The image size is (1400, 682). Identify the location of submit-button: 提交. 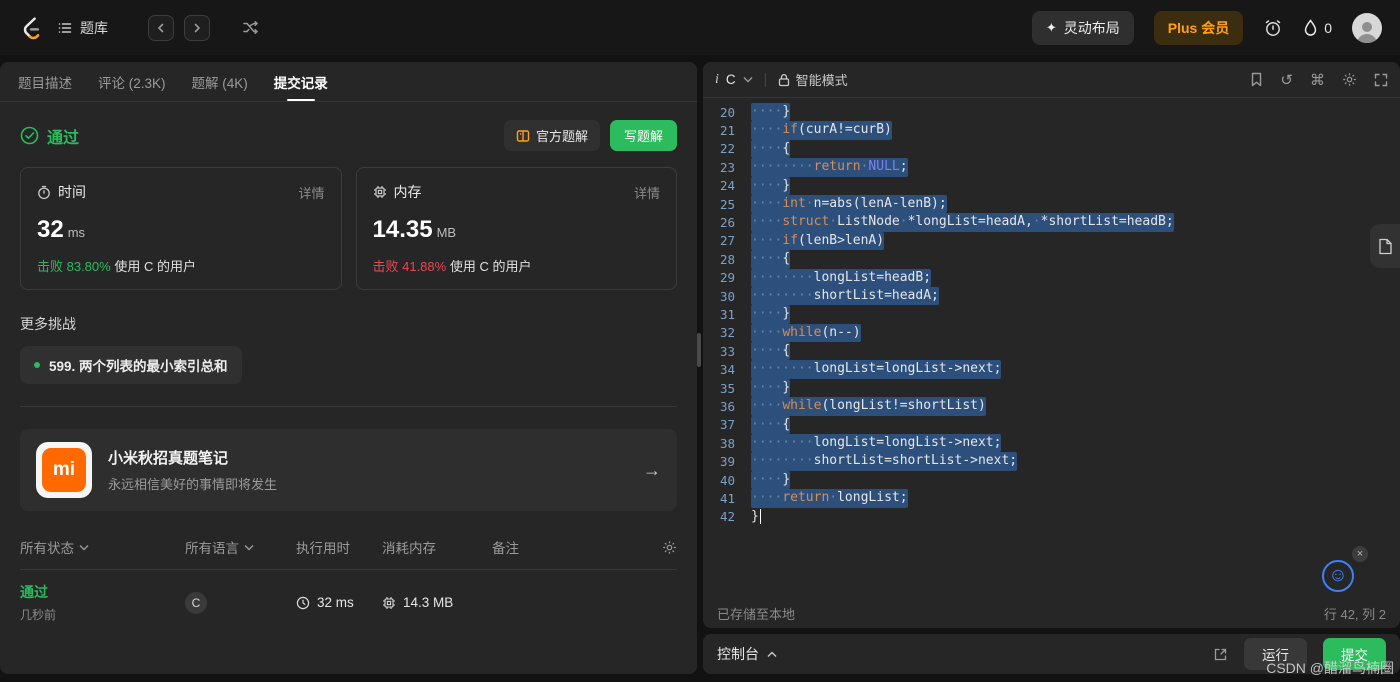
(1354, 654).